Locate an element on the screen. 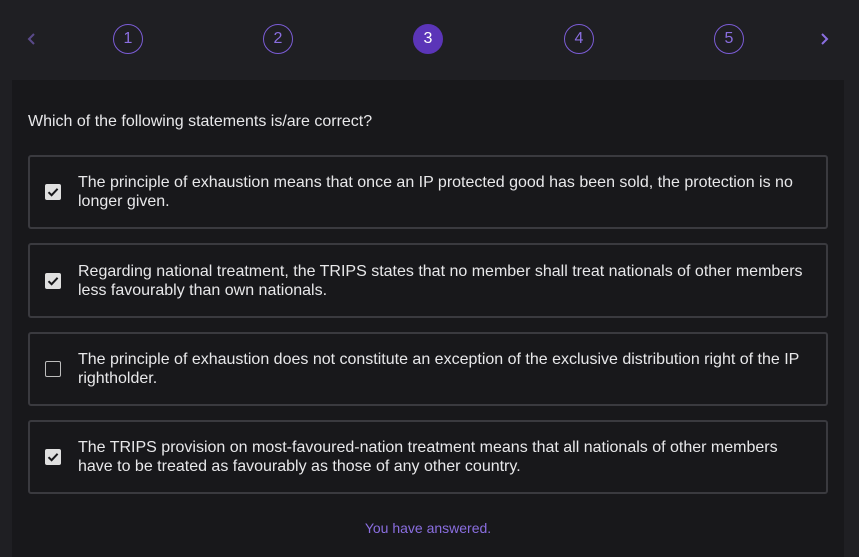 Image resolution: width=859 pixels, height=557 pixels. step-1: 1 is located at coordinates (128, 39).